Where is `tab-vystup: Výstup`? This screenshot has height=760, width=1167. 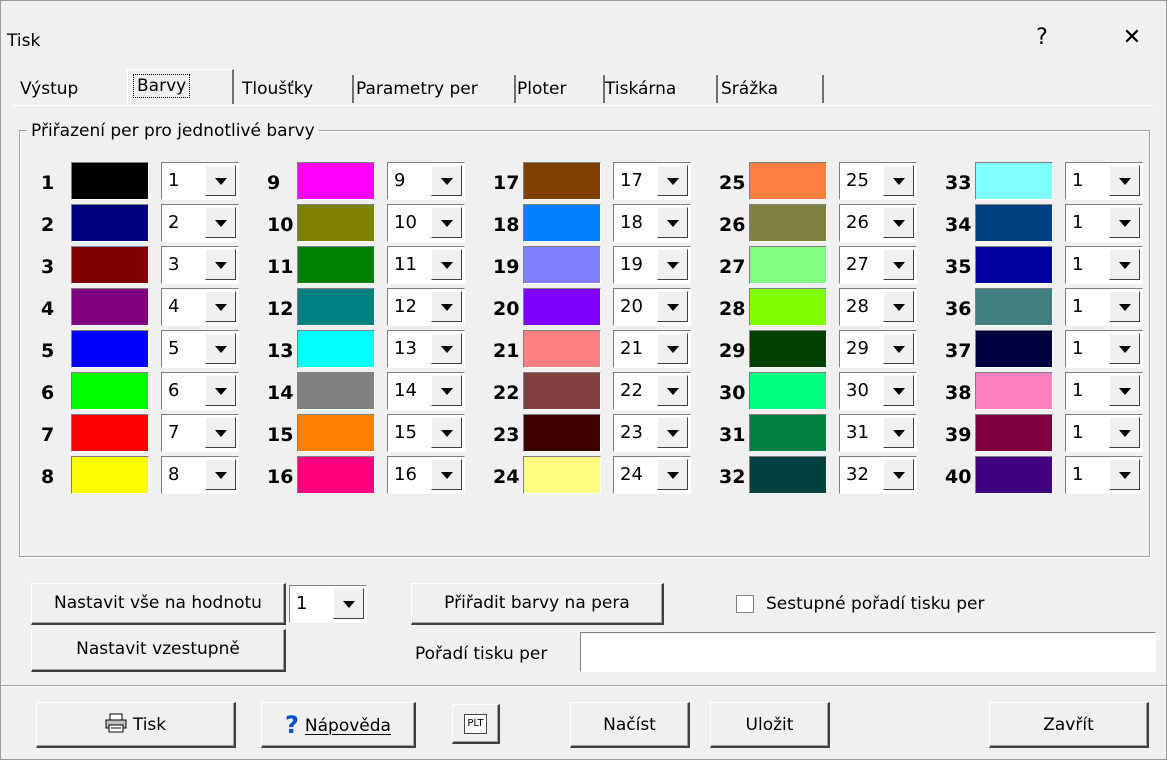
tab-vystup: Výstup is located at coordinates (72, 89).